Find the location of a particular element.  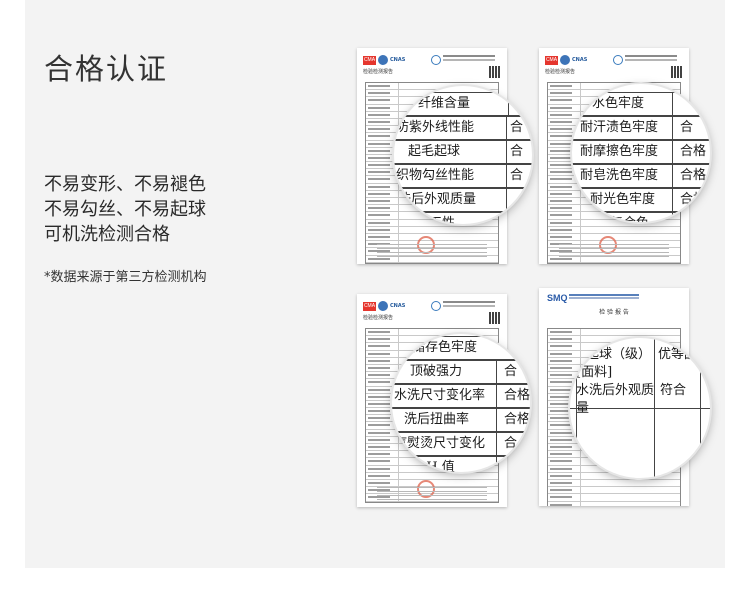

feature-list: 不易变形、不易褪色 不易勾丝、不易起球 可机洗检测合格 is located at coordinates (125, 209).